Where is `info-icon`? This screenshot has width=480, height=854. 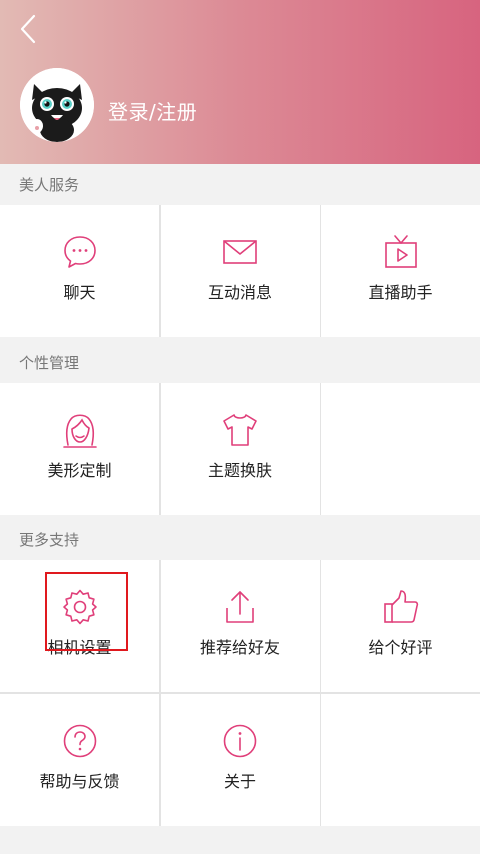 info-icon is located at coordinates (240, 740).